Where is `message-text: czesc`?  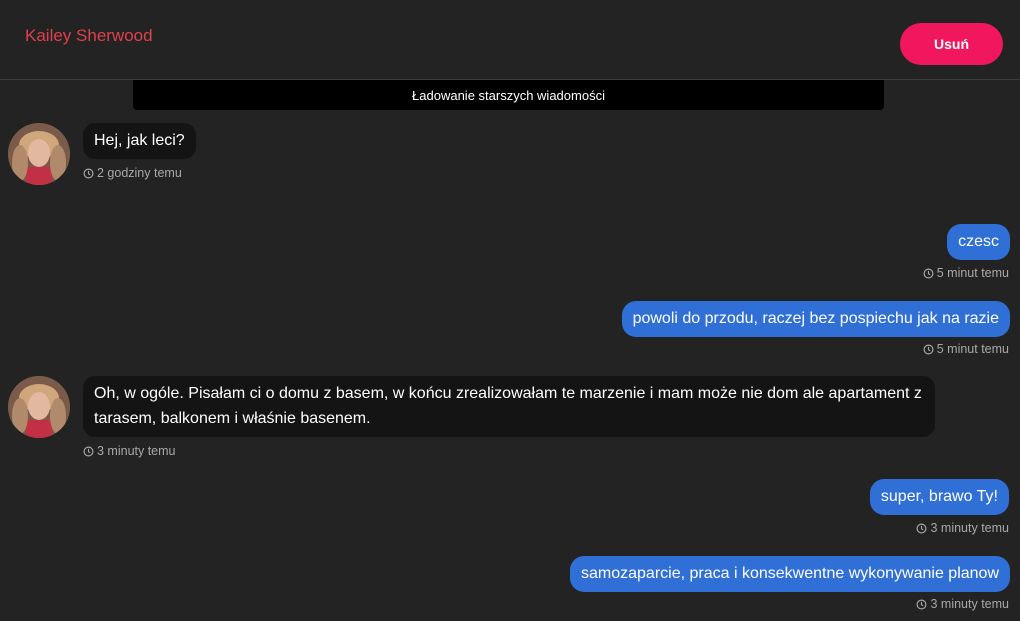 message-text: czesc is located at coordinates (978, 241).